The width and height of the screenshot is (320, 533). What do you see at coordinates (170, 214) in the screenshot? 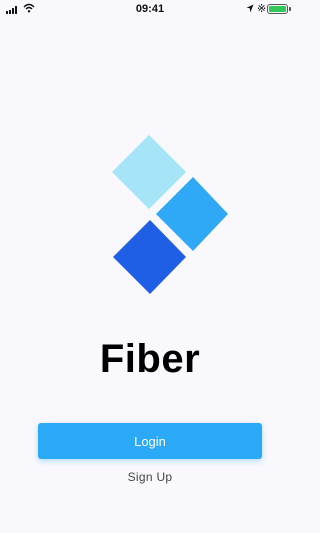
I see `app-logo` at bounding box center [170, 214].